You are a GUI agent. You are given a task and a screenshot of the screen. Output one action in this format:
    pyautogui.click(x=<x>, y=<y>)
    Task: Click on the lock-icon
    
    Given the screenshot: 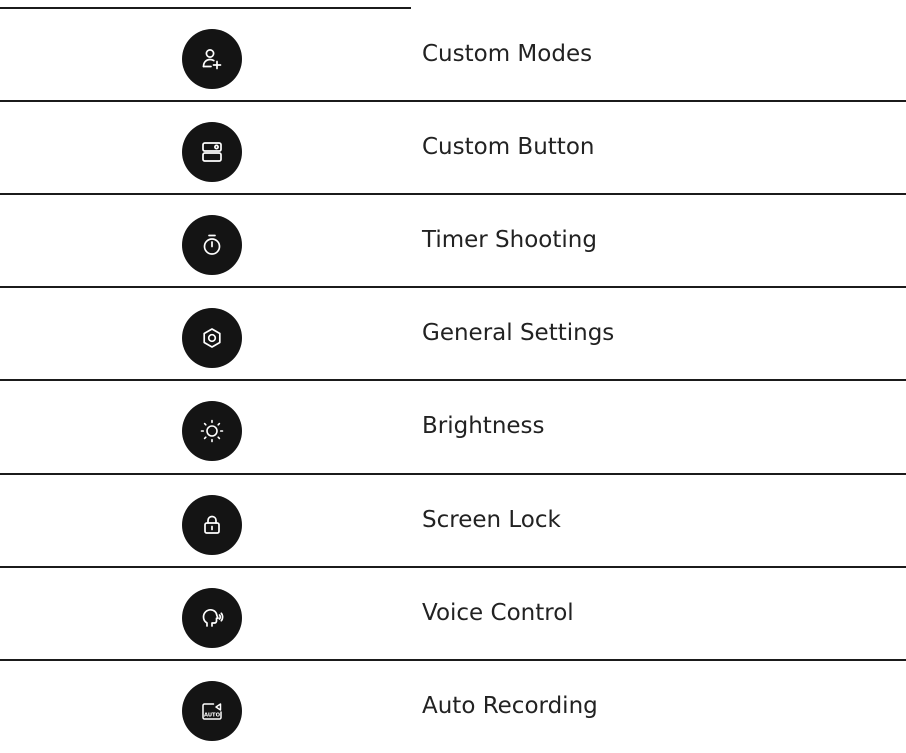 What is the action you would take?
    pyautogui.click(x=212, y=525)
    